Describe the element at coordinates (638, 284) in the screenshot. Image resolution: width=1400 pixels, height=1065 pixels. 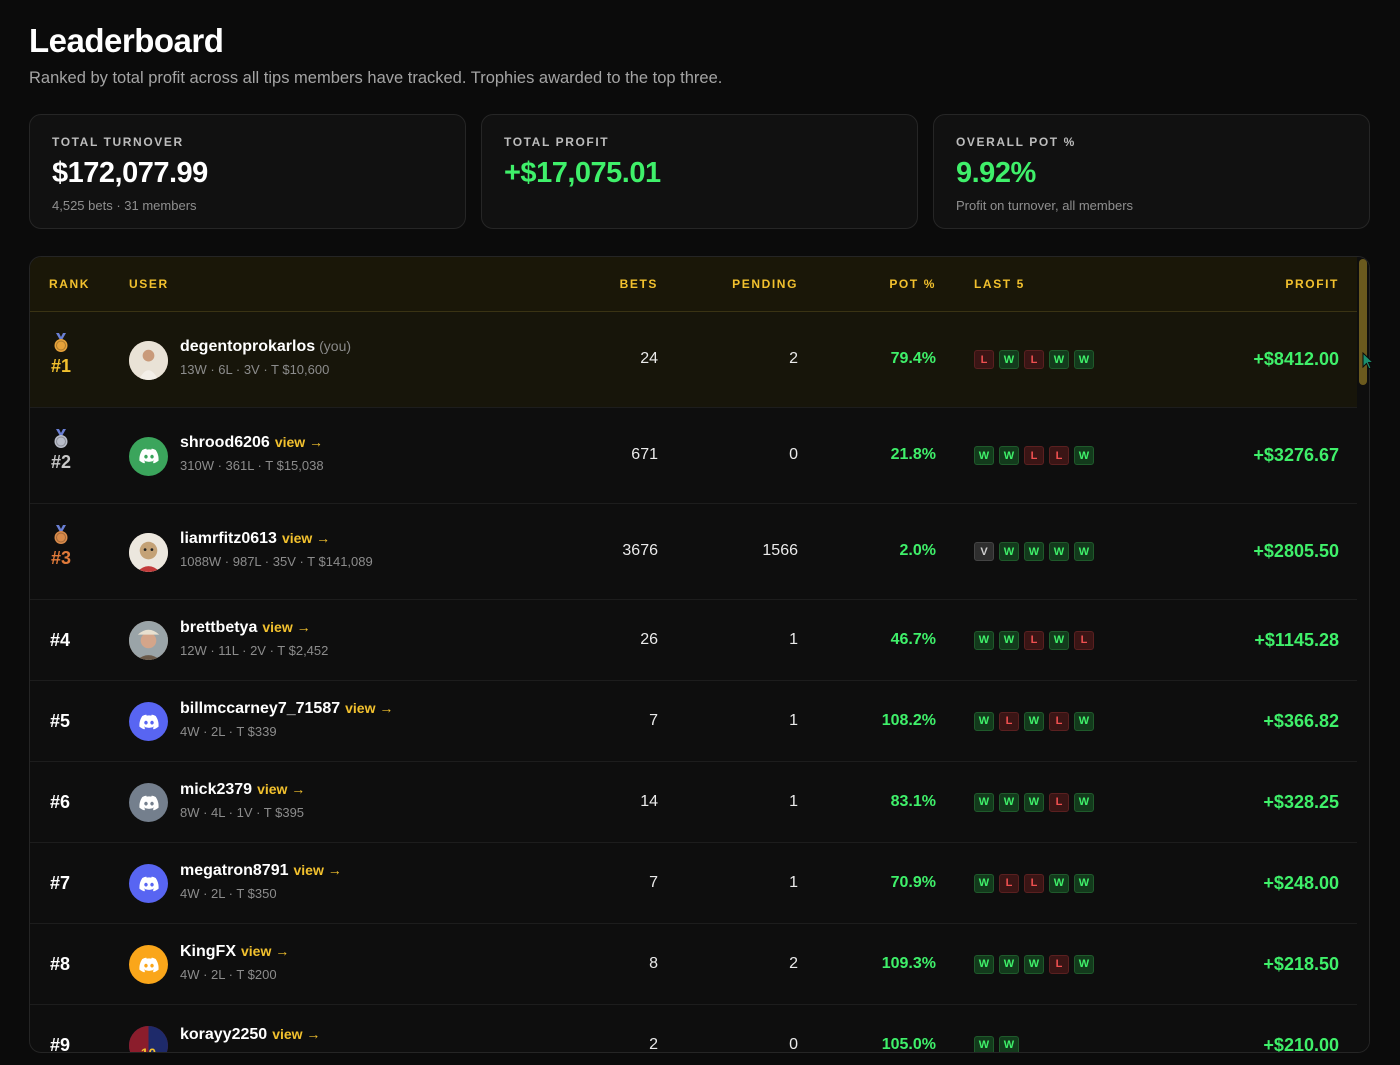
I see `header-bets: BETS` at that location.